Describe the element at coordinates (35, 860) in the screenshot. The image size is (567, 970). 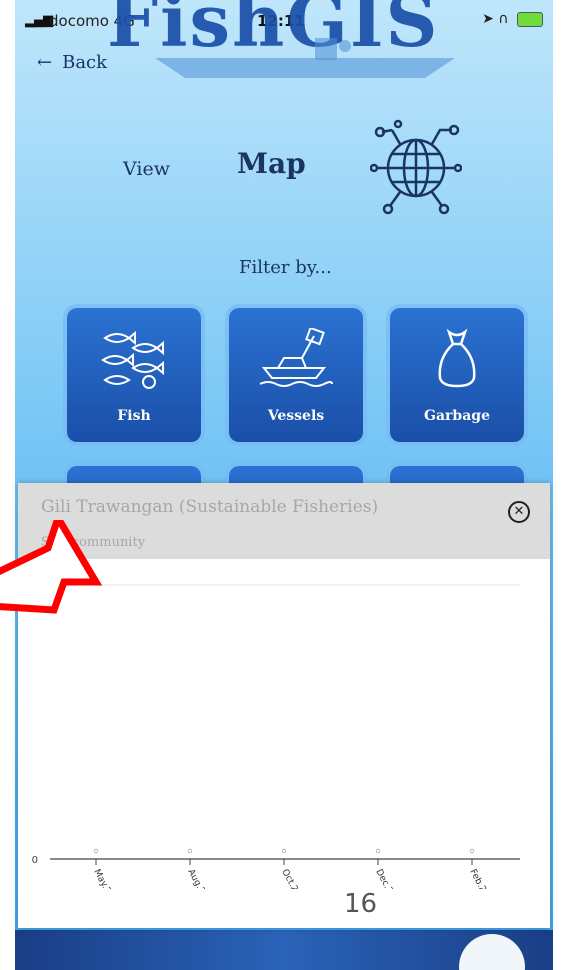
I see `chart-y-tick-label: 0` at that location.